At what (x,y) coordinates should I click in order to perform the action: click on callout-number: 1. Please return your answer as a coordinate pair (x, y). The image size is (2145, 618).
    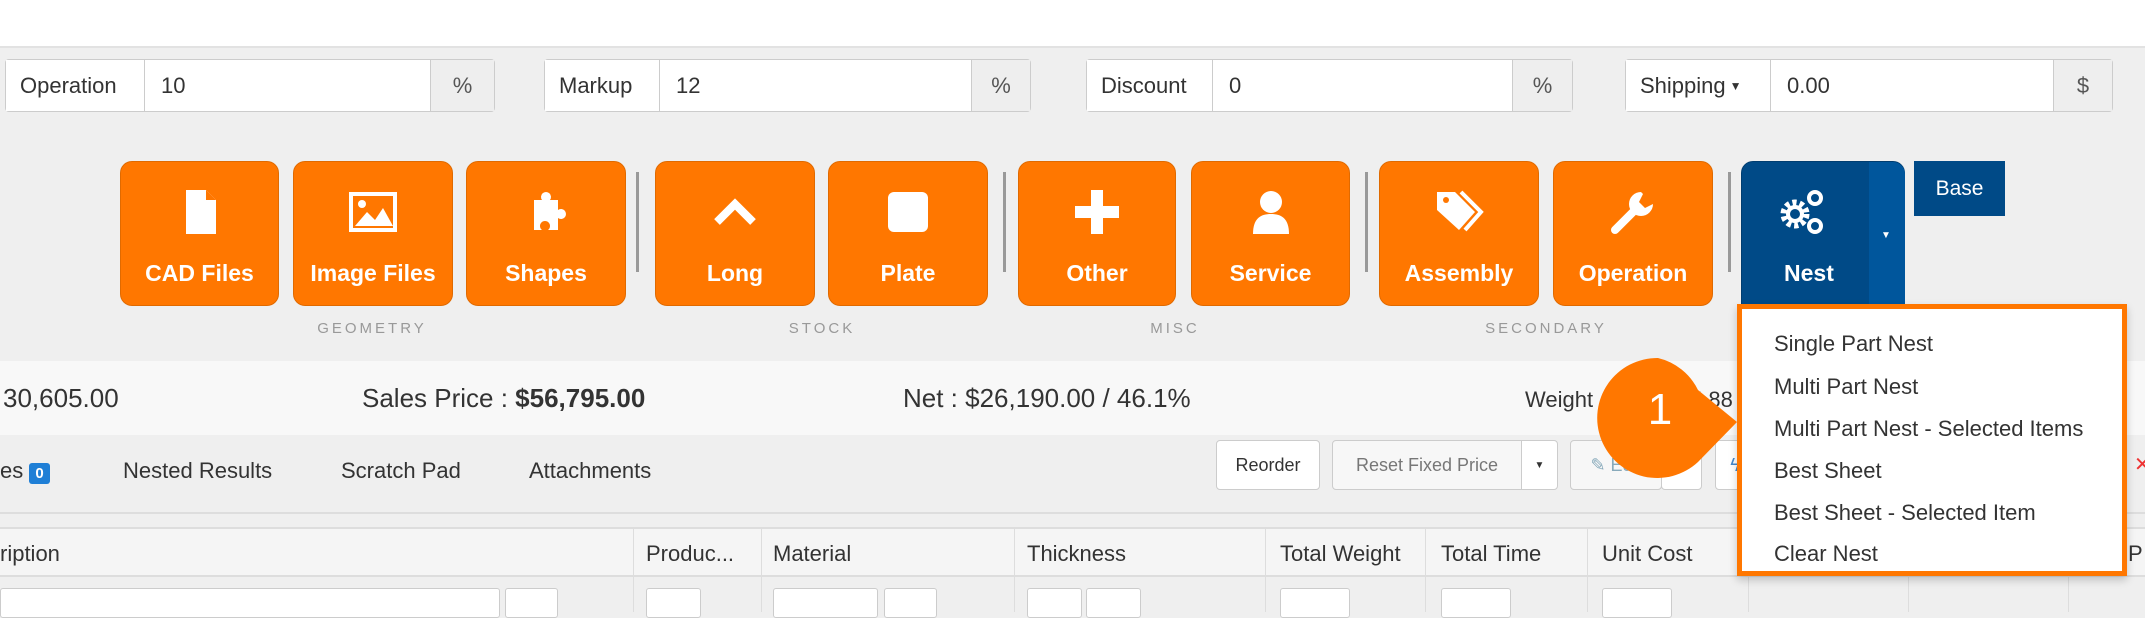
    Looking at the image, I should click on (1660, 409).